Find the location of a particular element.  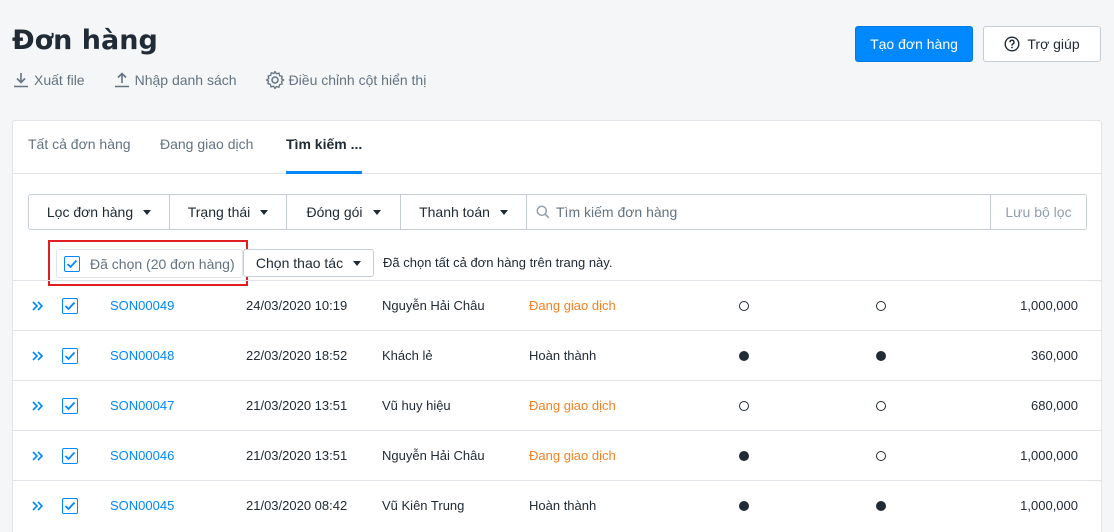

filter-packing-dropdown: Đóng gói is located at coordinates (344, 212).